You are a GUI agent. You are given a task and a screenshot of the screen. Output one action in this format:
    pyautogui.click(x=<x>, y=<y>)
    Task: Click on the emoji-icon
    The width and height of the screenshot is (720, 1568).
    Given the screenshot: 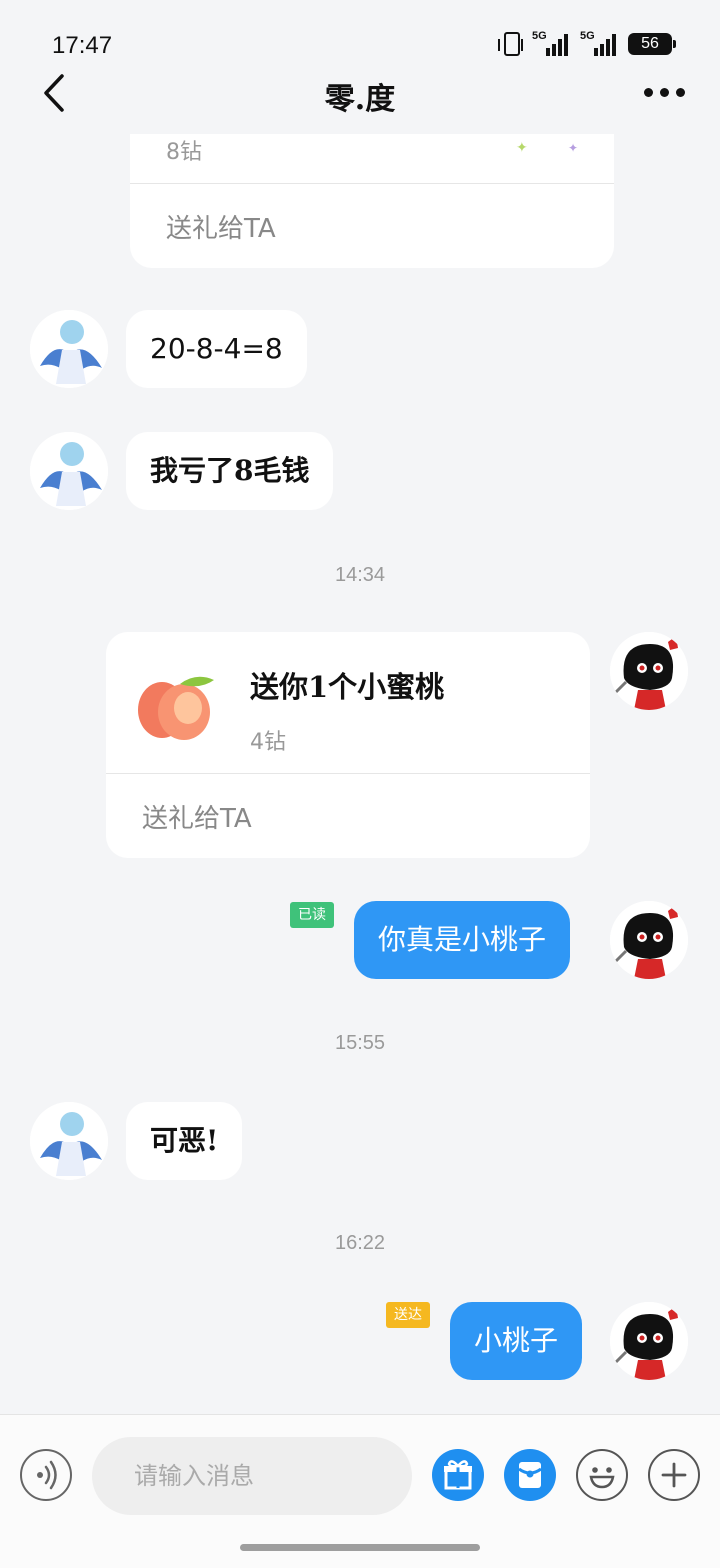 What is the action you would take?
    pyautogui.click(x=602, y=1475)
    